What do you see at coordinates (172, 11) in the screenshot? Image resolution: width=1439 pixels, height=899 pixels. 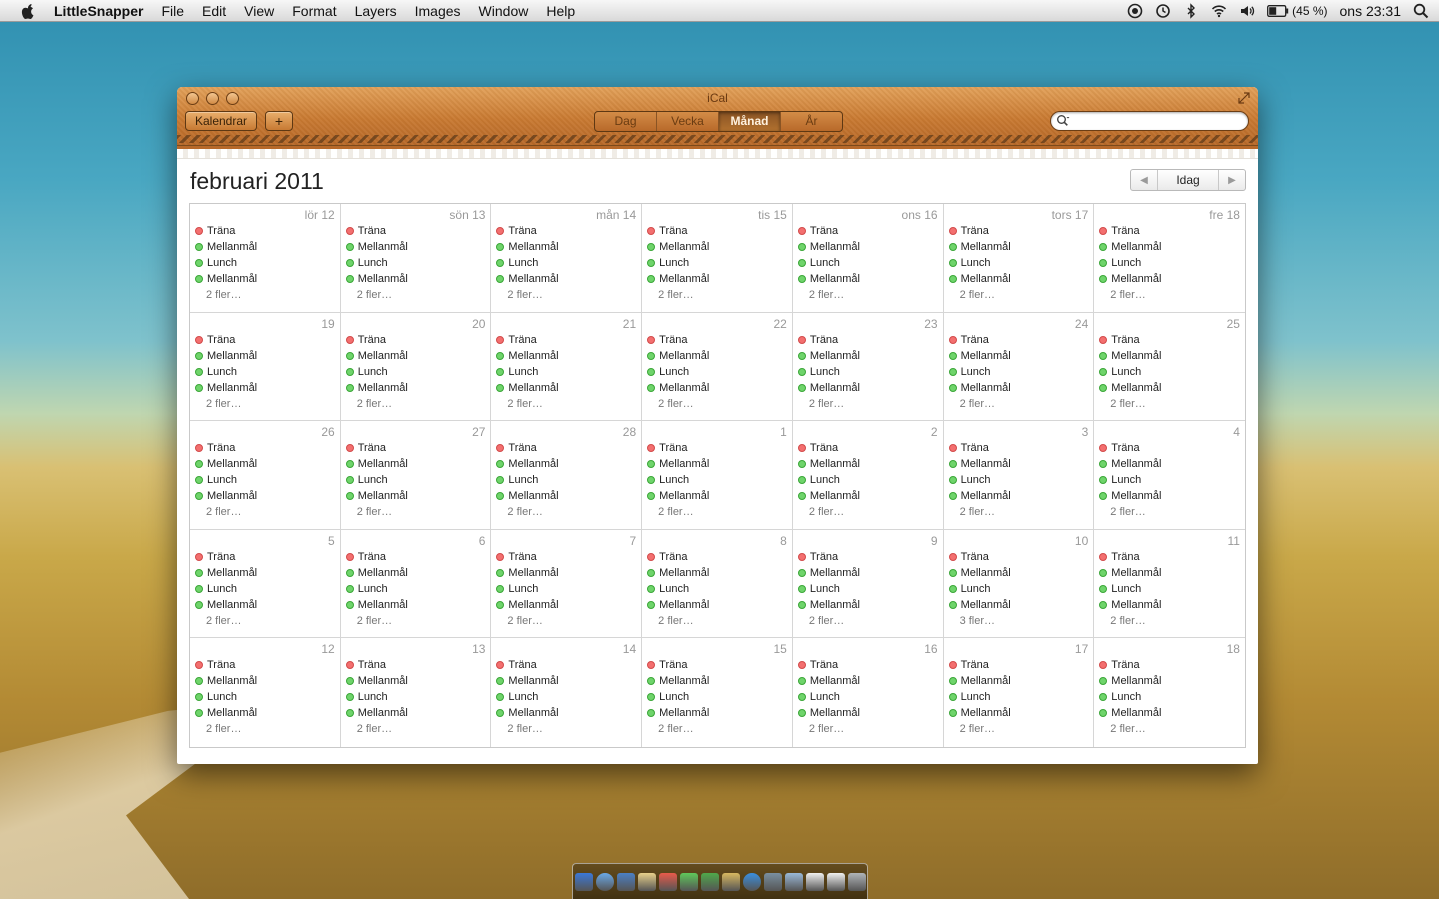 I see `menu-file: File` at bounding box center [172, 11].